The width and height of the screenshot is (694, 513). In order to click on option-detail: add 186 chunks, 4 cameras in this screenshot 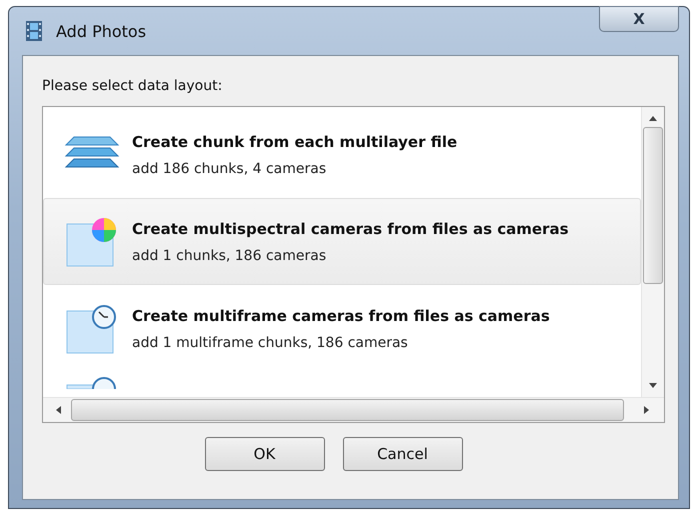, I will do `click(230, 168)`.